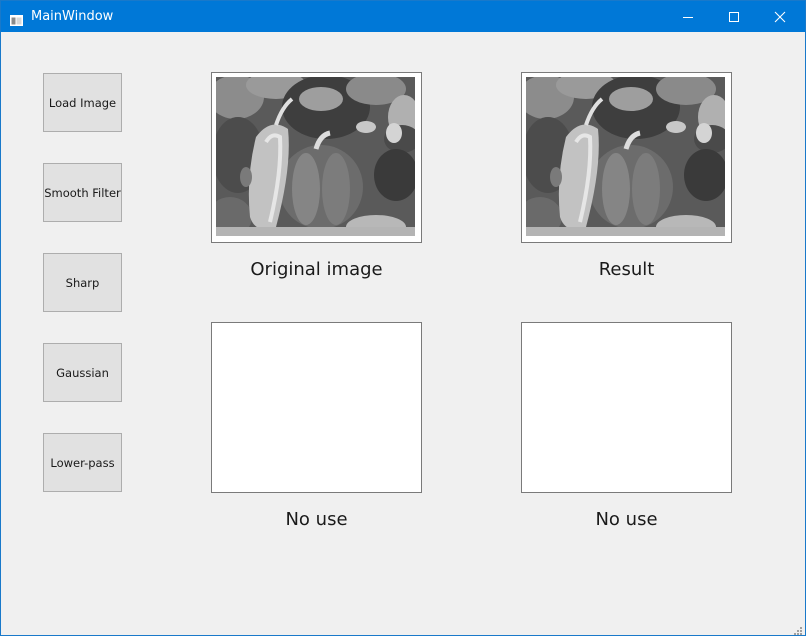 Image resolution: width=806 pixels, height=640 pixels. I want to click on unused-caption-left: No use, so click(316, 519).